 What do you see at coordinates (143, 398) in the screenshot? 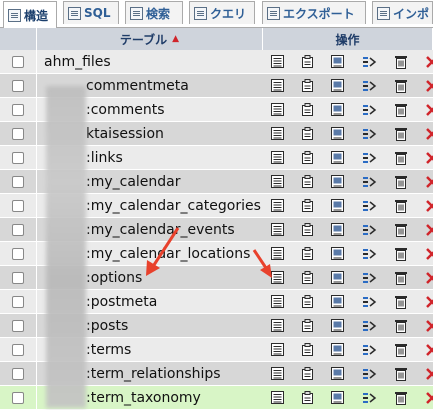
I see `table-name-link: :term_taxonomy` at bounding box center [143, 398].